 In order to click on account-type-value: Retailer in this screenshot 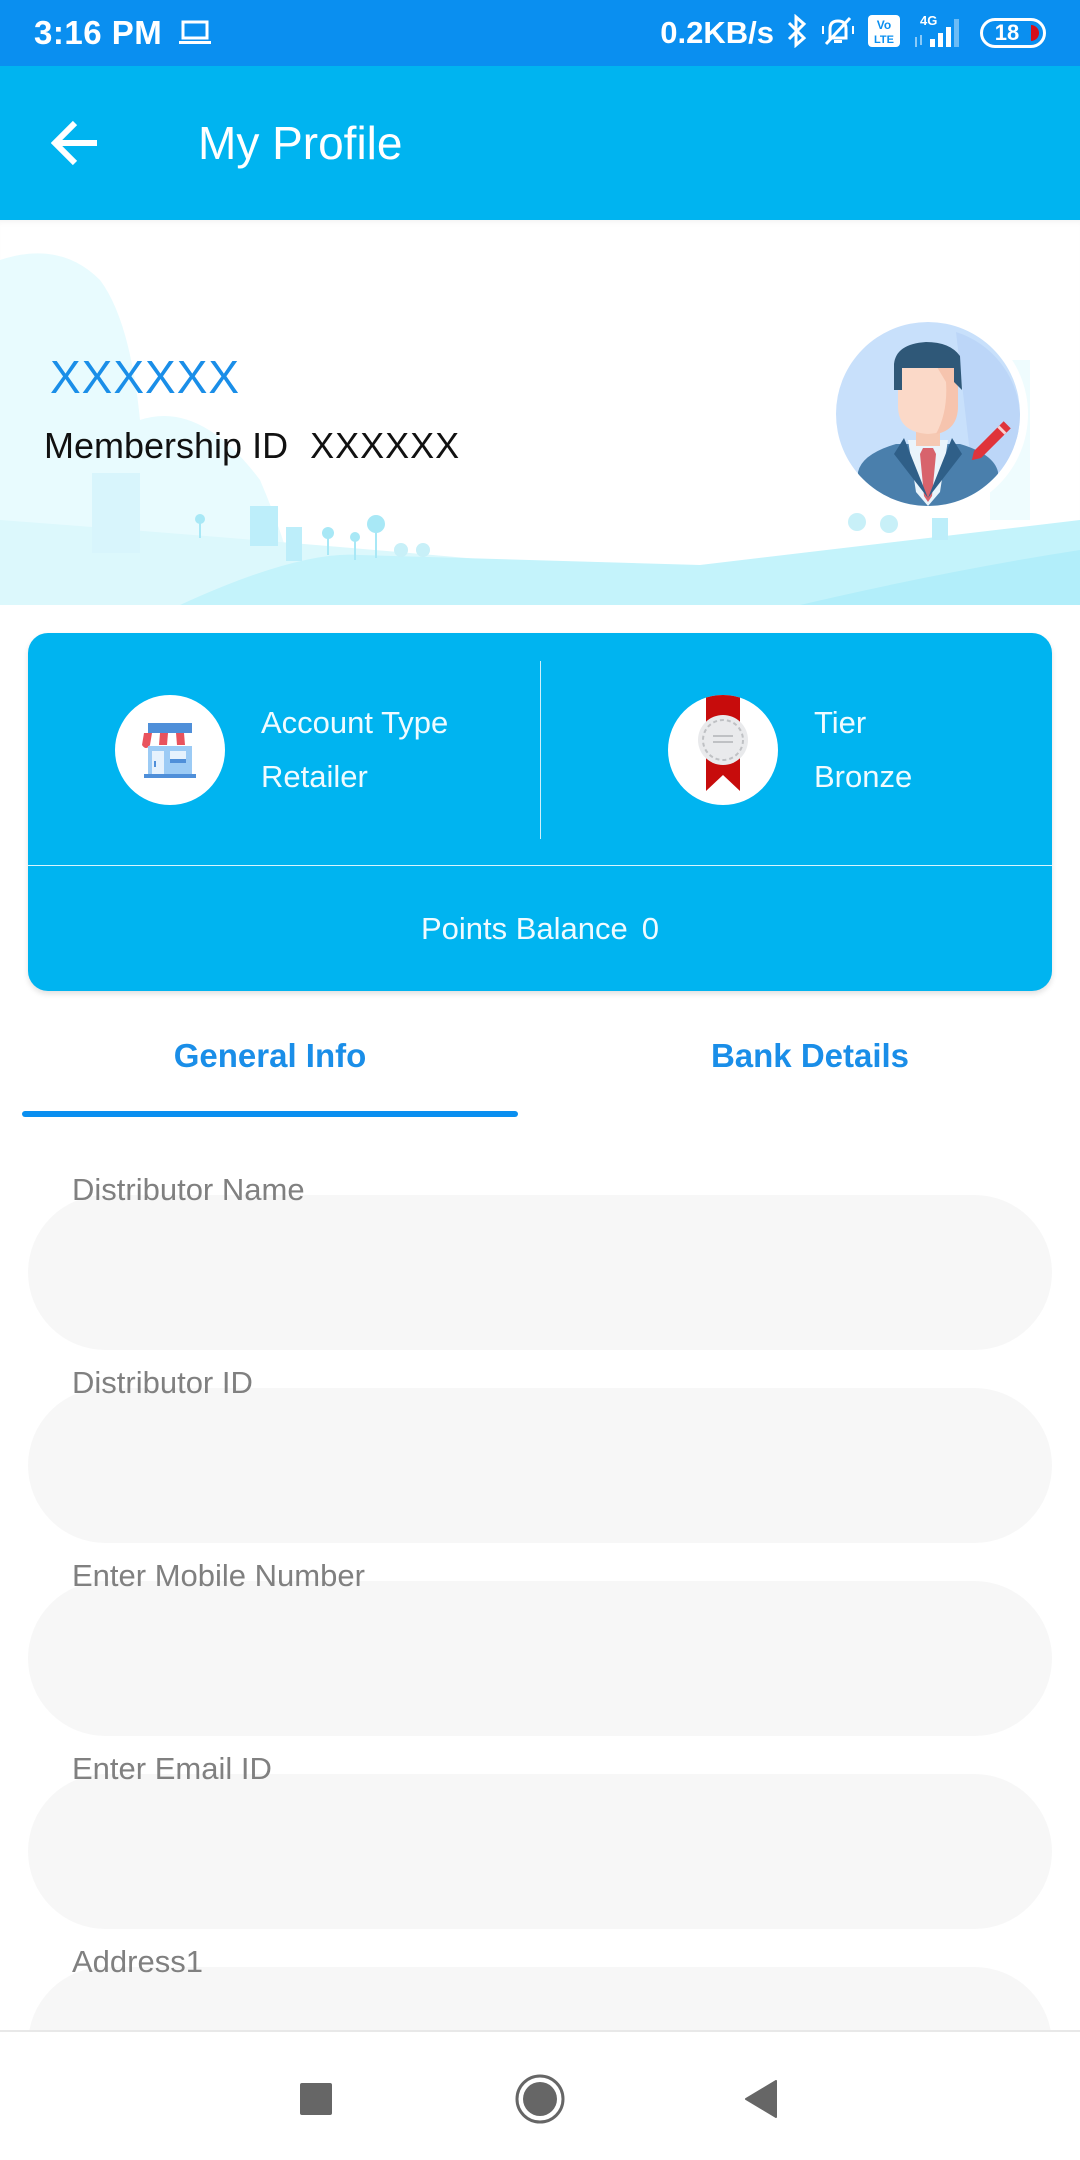, I will do `click(314, 776)`.